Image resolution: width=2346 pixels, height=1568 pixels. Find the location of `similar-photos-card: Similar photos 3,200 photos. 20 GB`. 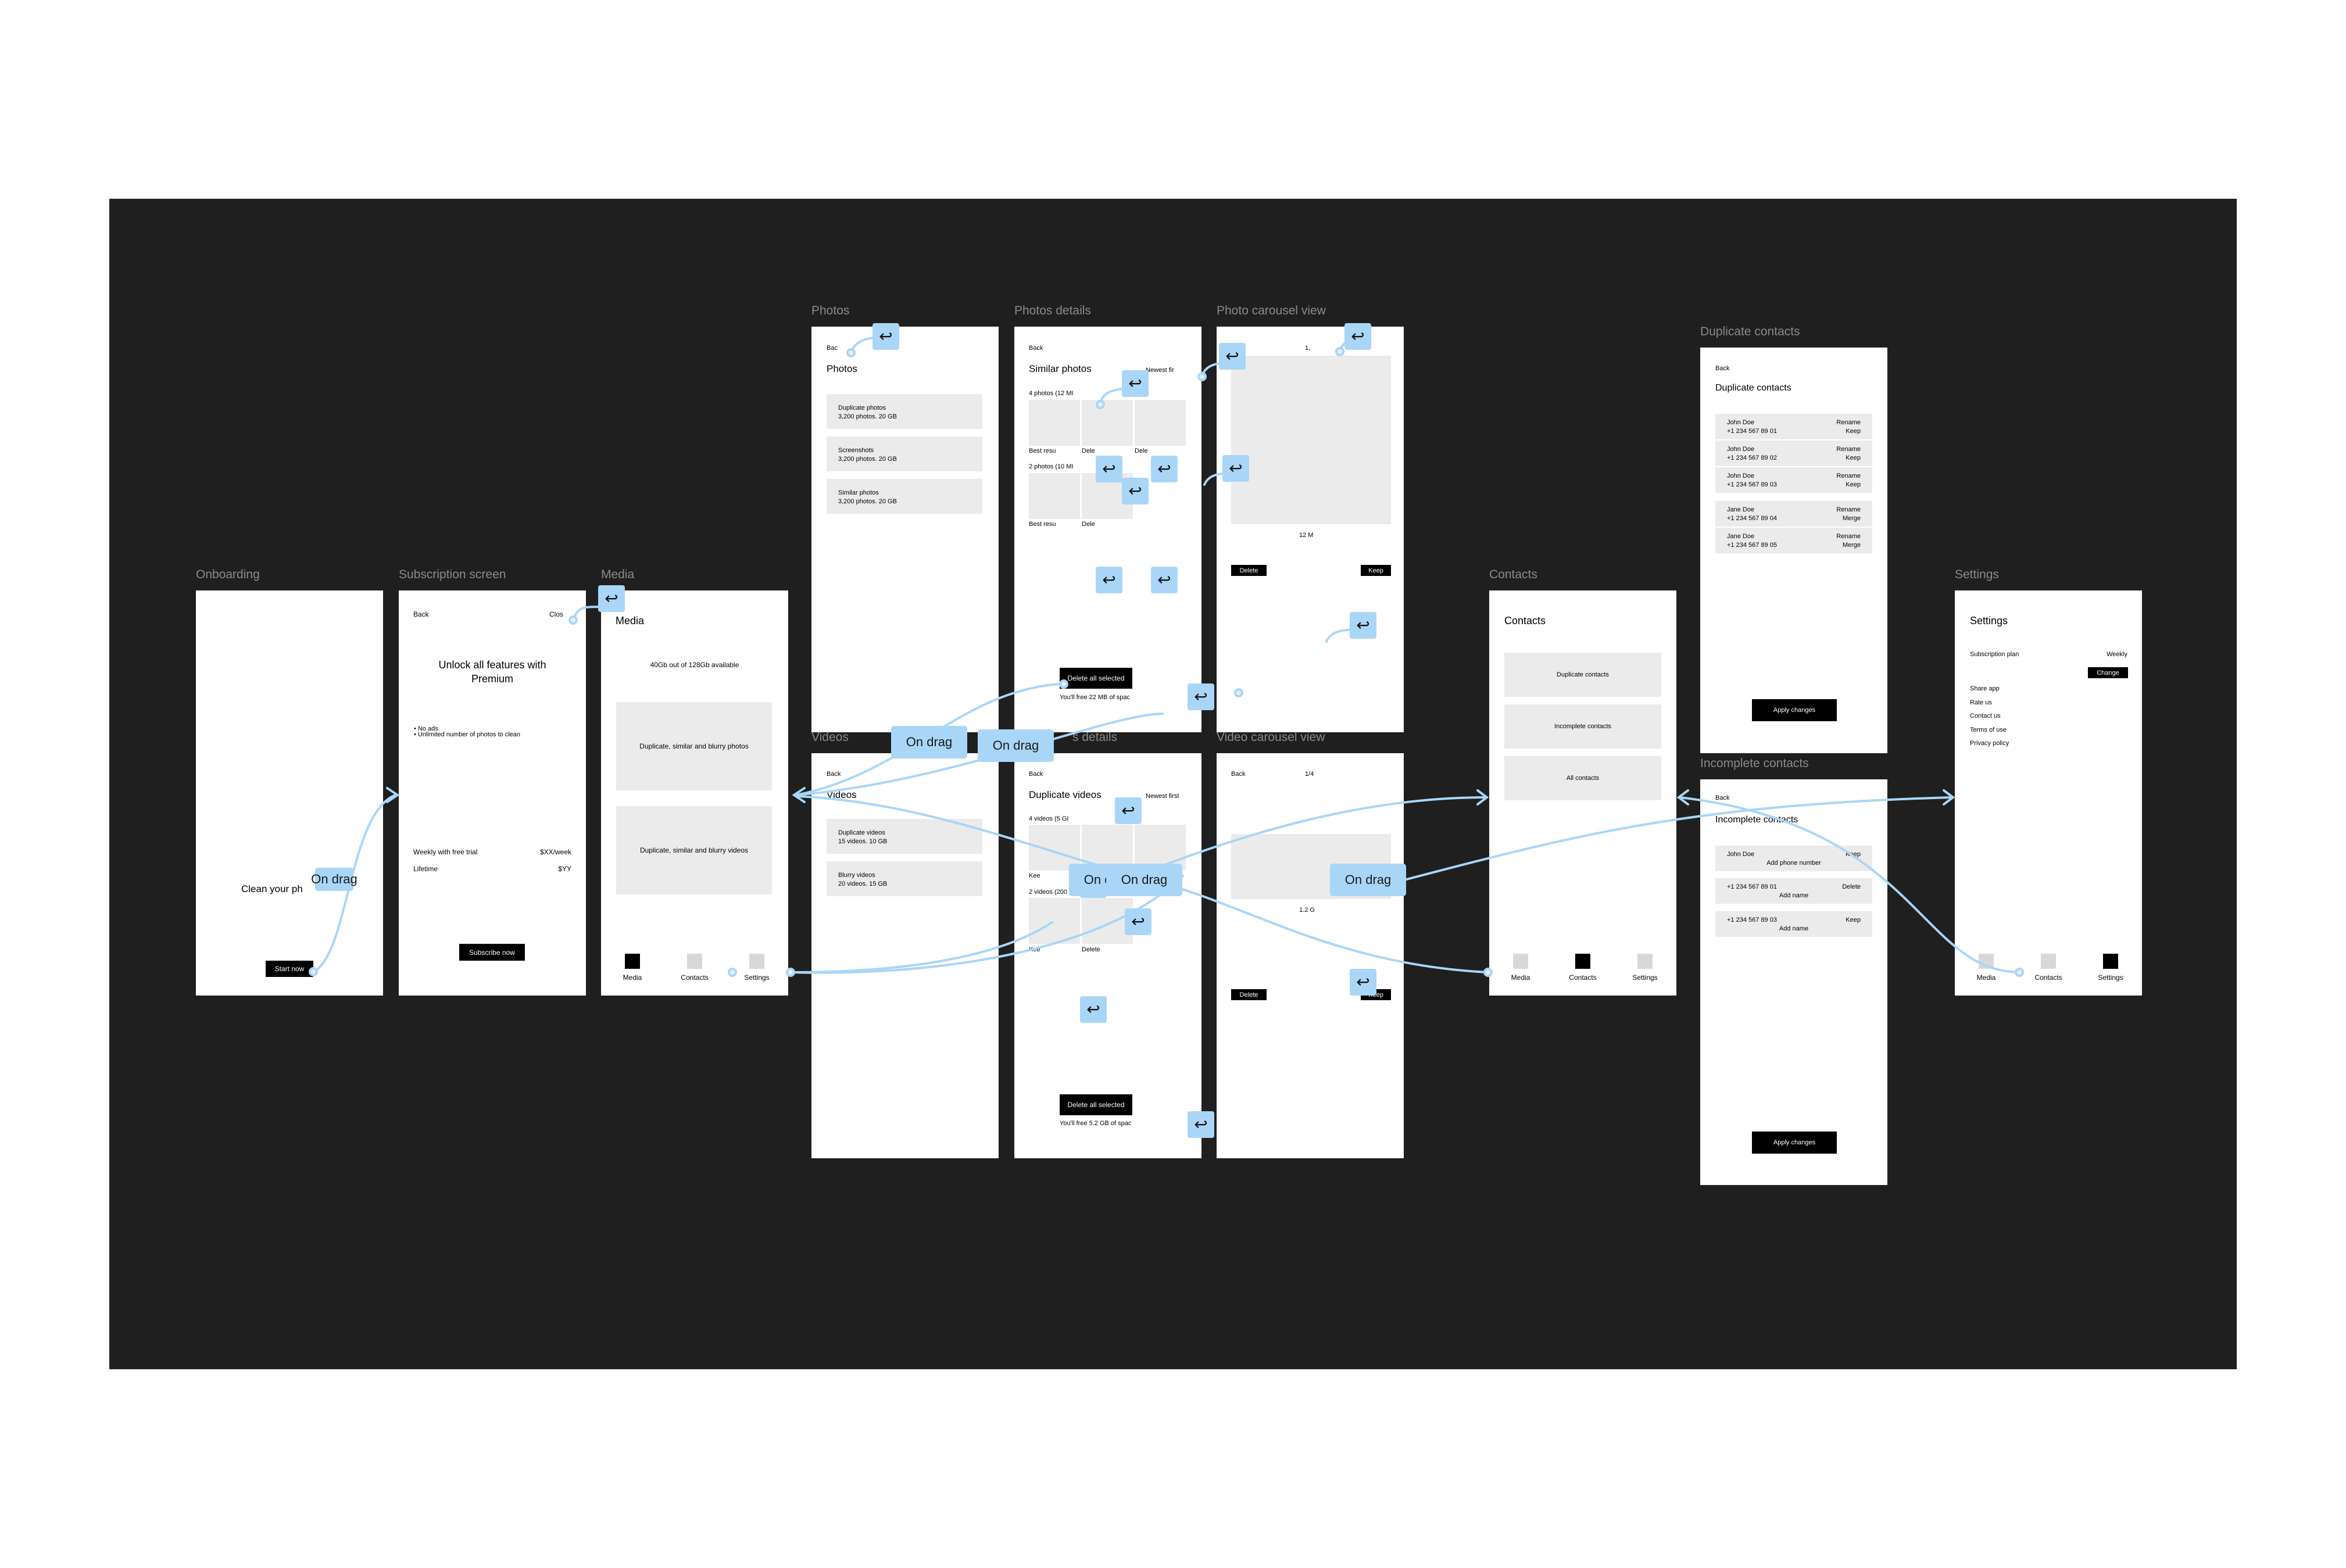

similar-photos-card: Similar photos 3,200 photos. 20 GB is located at coordinates (905, 496).